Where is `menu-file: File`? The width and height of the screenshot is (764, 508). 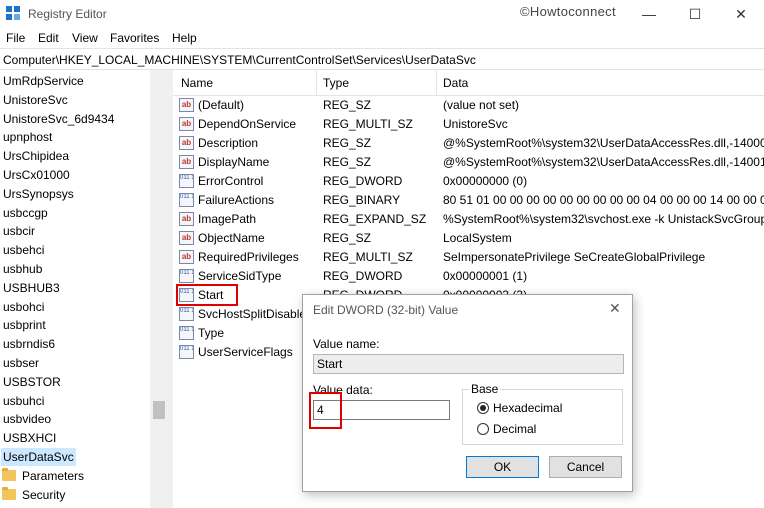
menu-file: File is located at coordinates (15, 38).